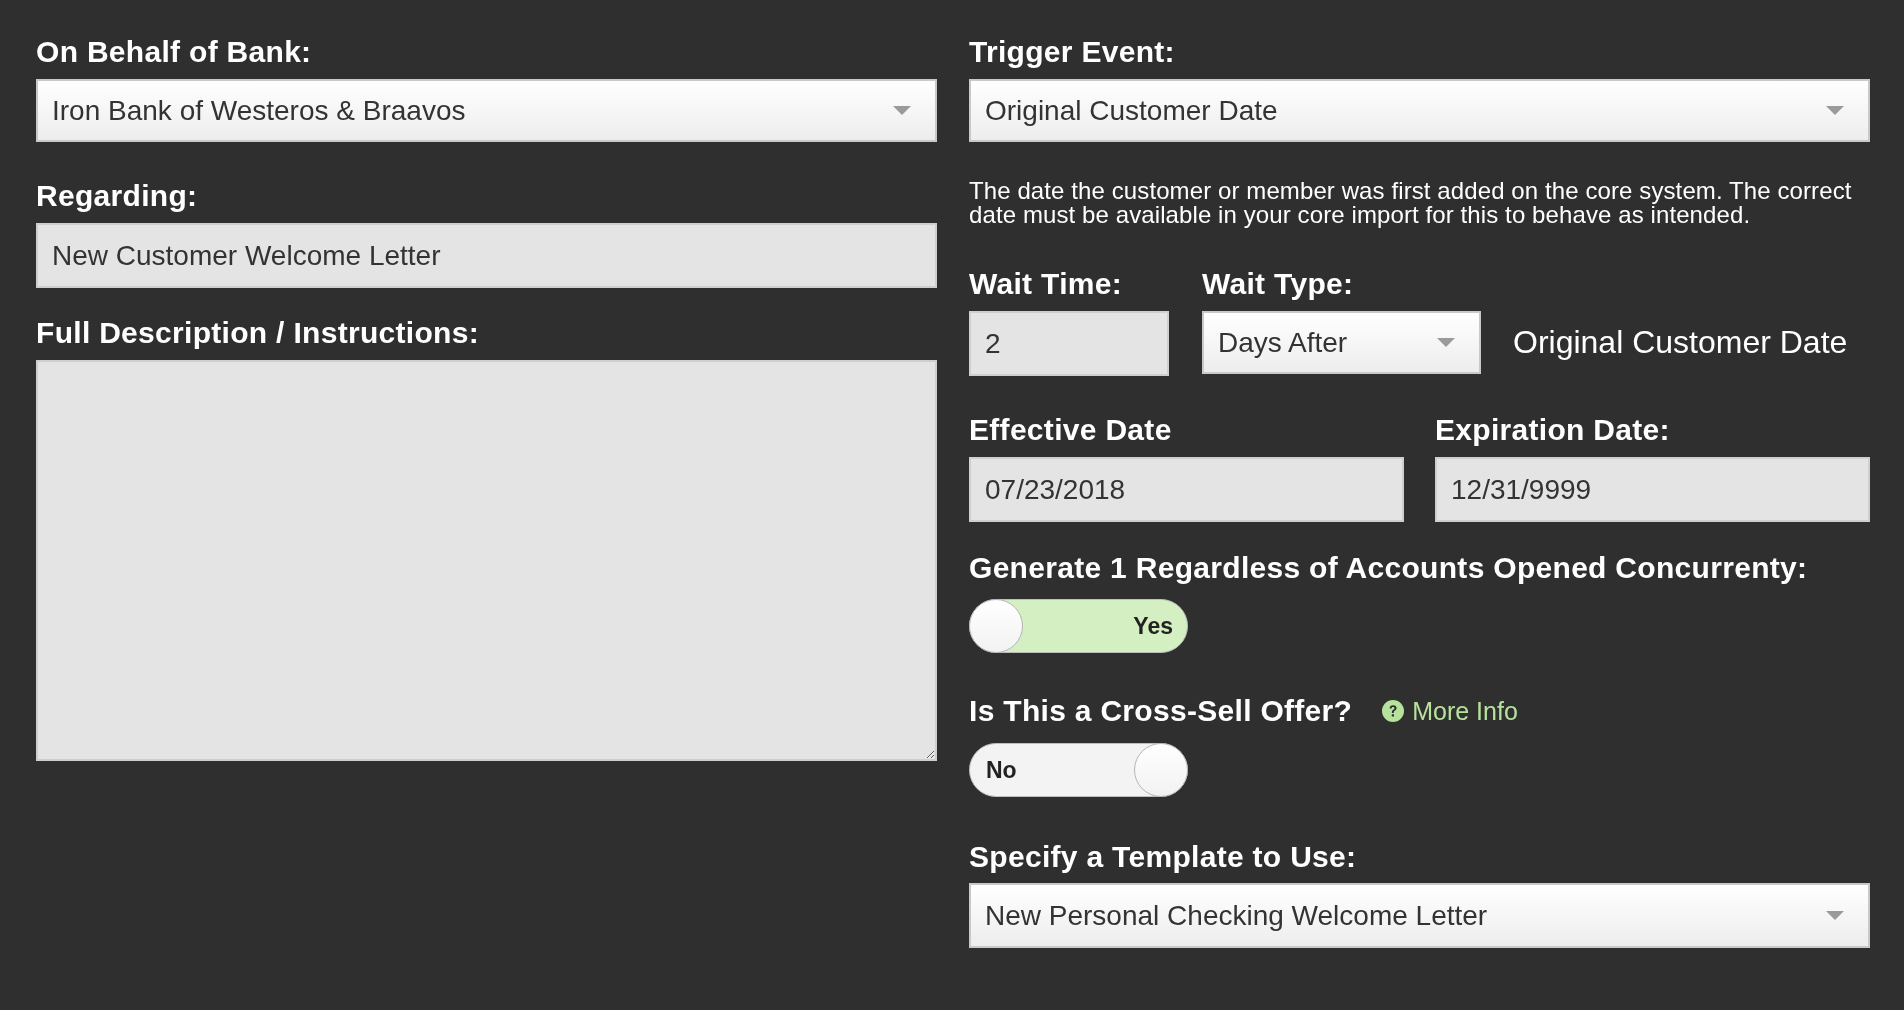  Describe the element at coordinates (1078, 770) in the screenshot. I see `toggle-switch: No` at that location.